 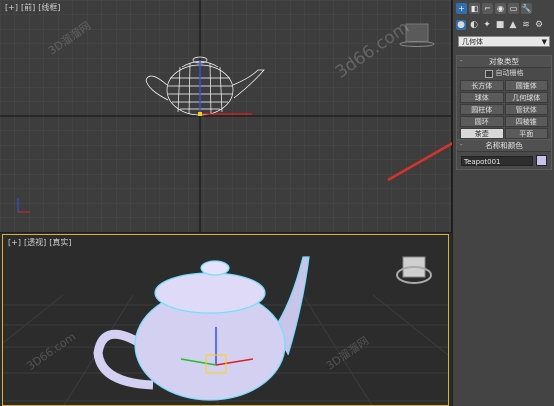 What do you see at coordinates (474, 8) in the screenshot?
I see `modify-tab: ◧` at bounding box center [474, 8].